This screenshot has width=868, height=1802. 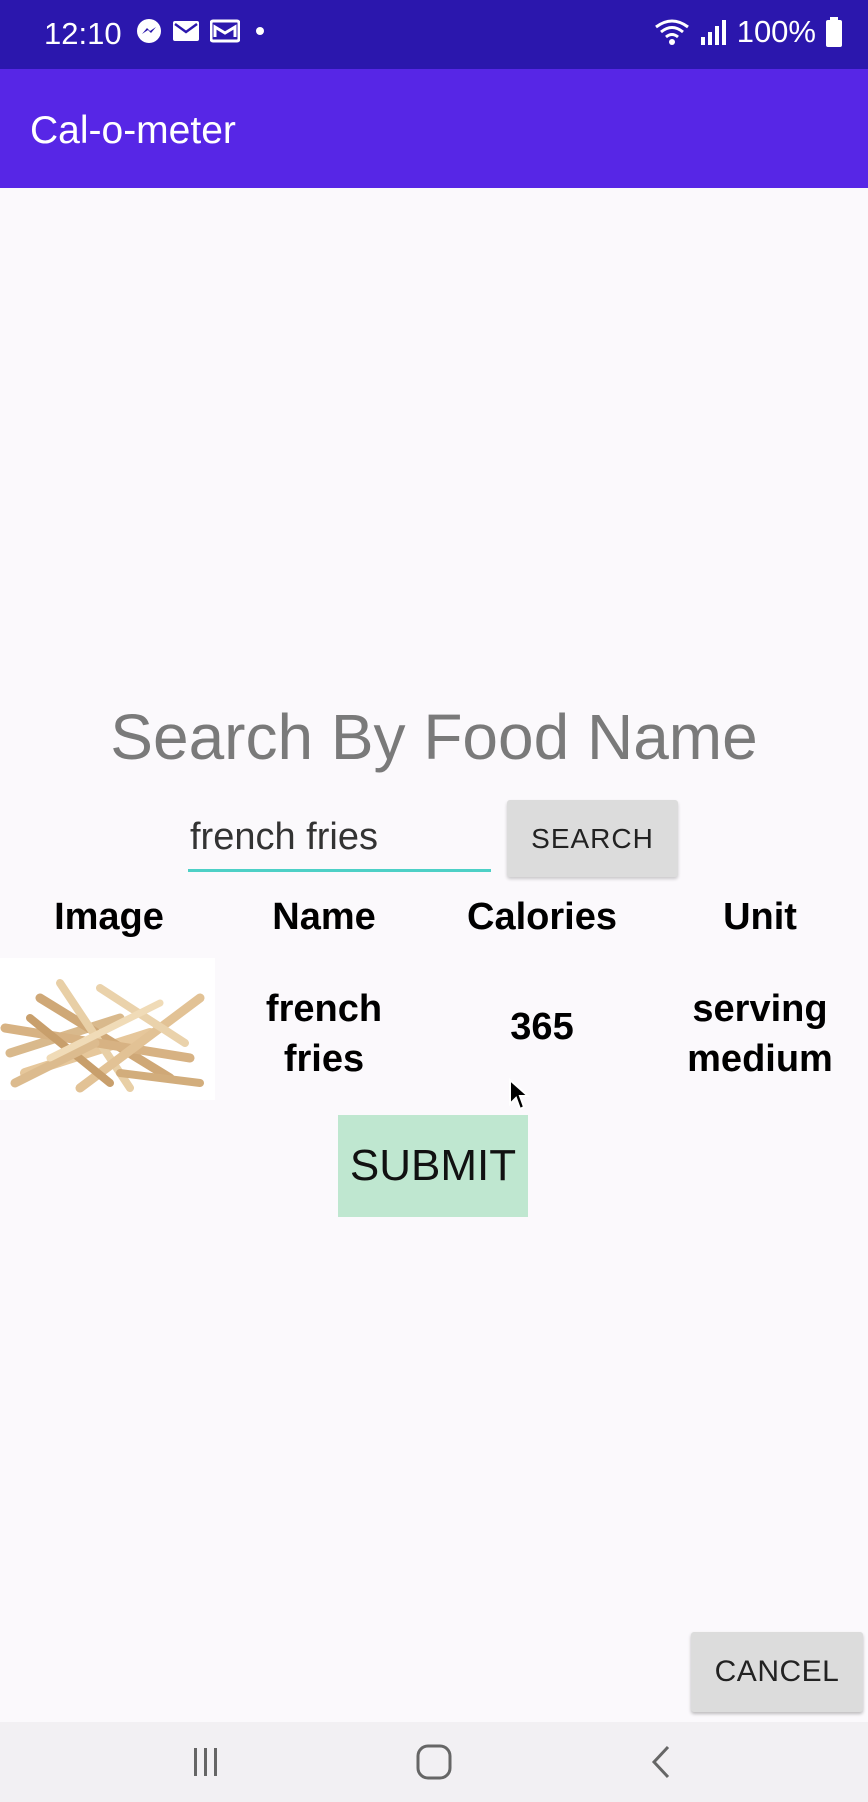 I want to click on dot-icon, so click(x=260, y=31).